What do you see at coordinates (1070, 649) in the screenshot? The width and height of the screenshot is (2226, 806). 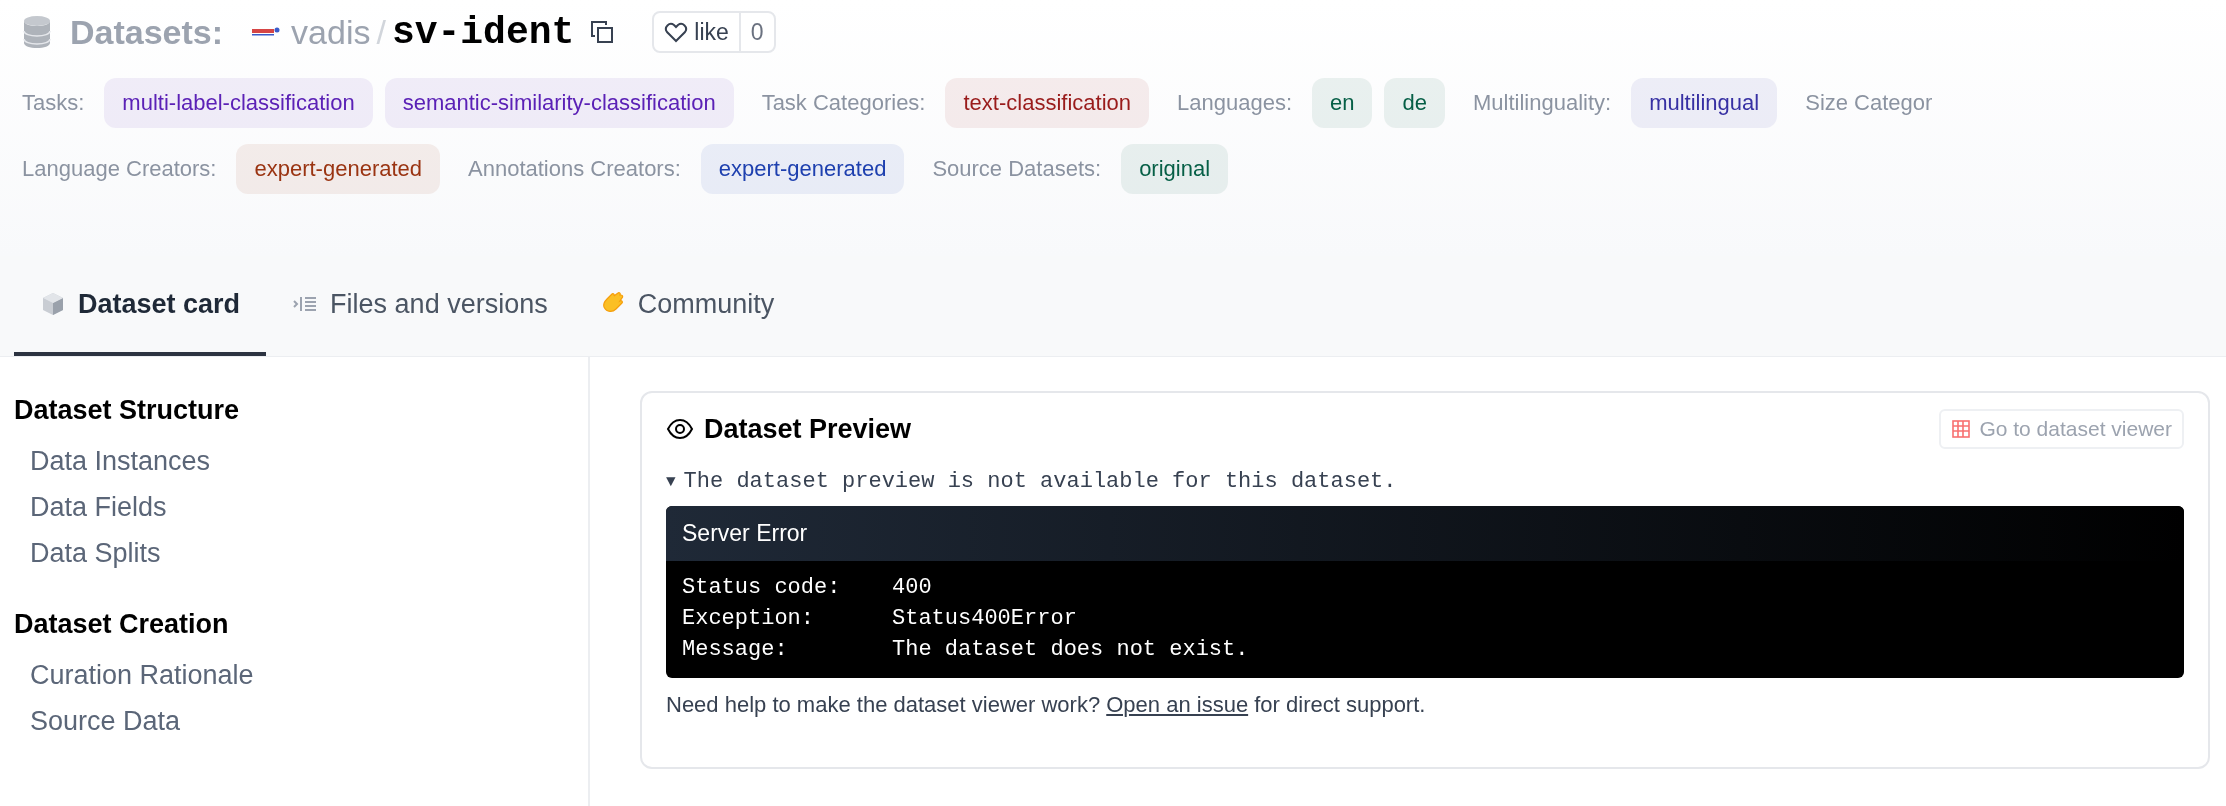 I see `error-value: The dataset does not exist.` at bounding box center [1070, 649].